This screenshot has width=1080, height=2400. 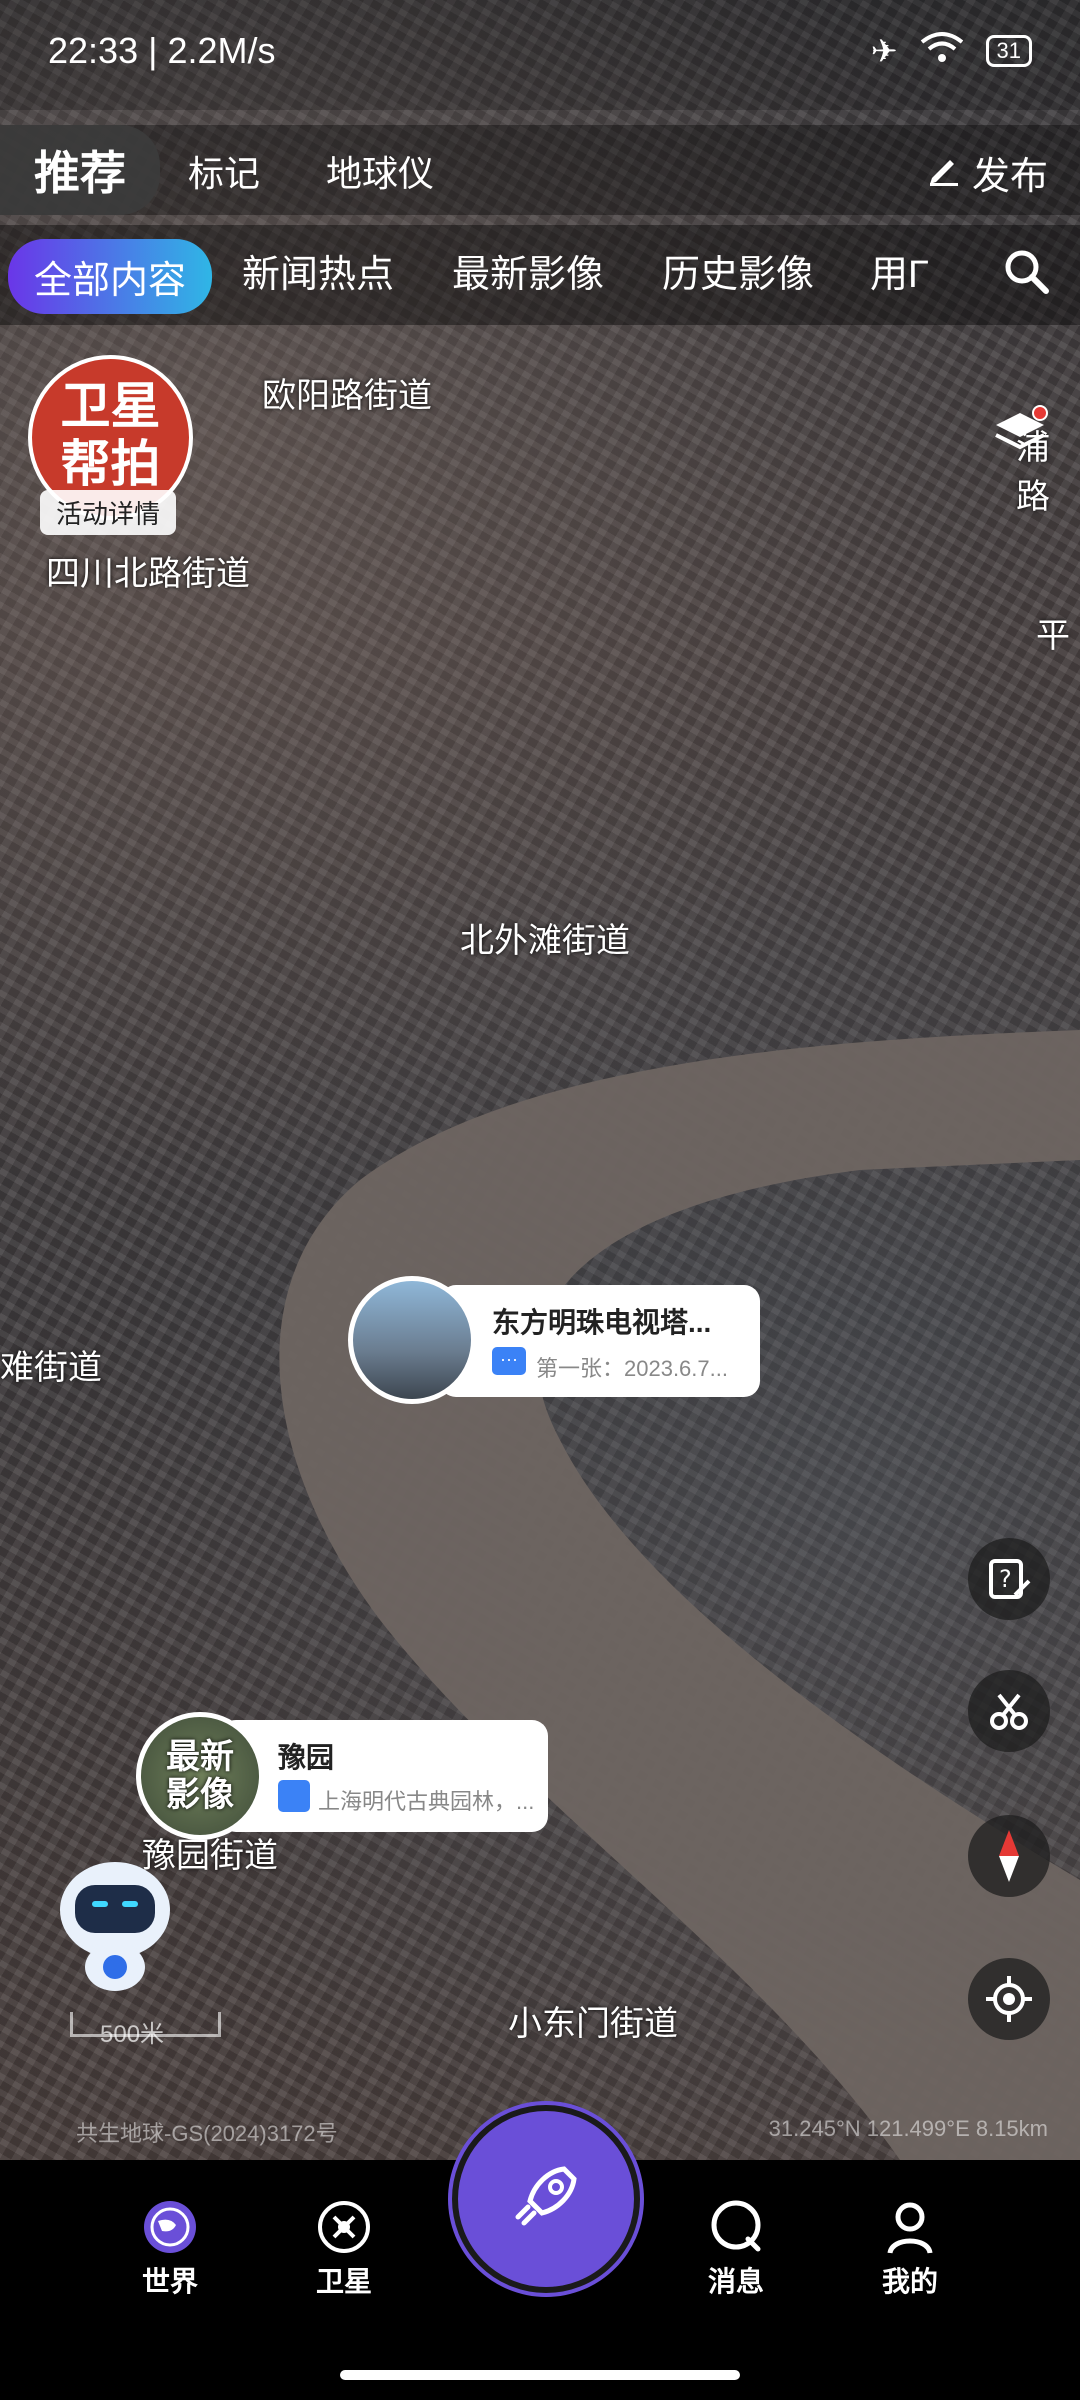 I want to click on compass-button, so click(x=1009, y=1856).